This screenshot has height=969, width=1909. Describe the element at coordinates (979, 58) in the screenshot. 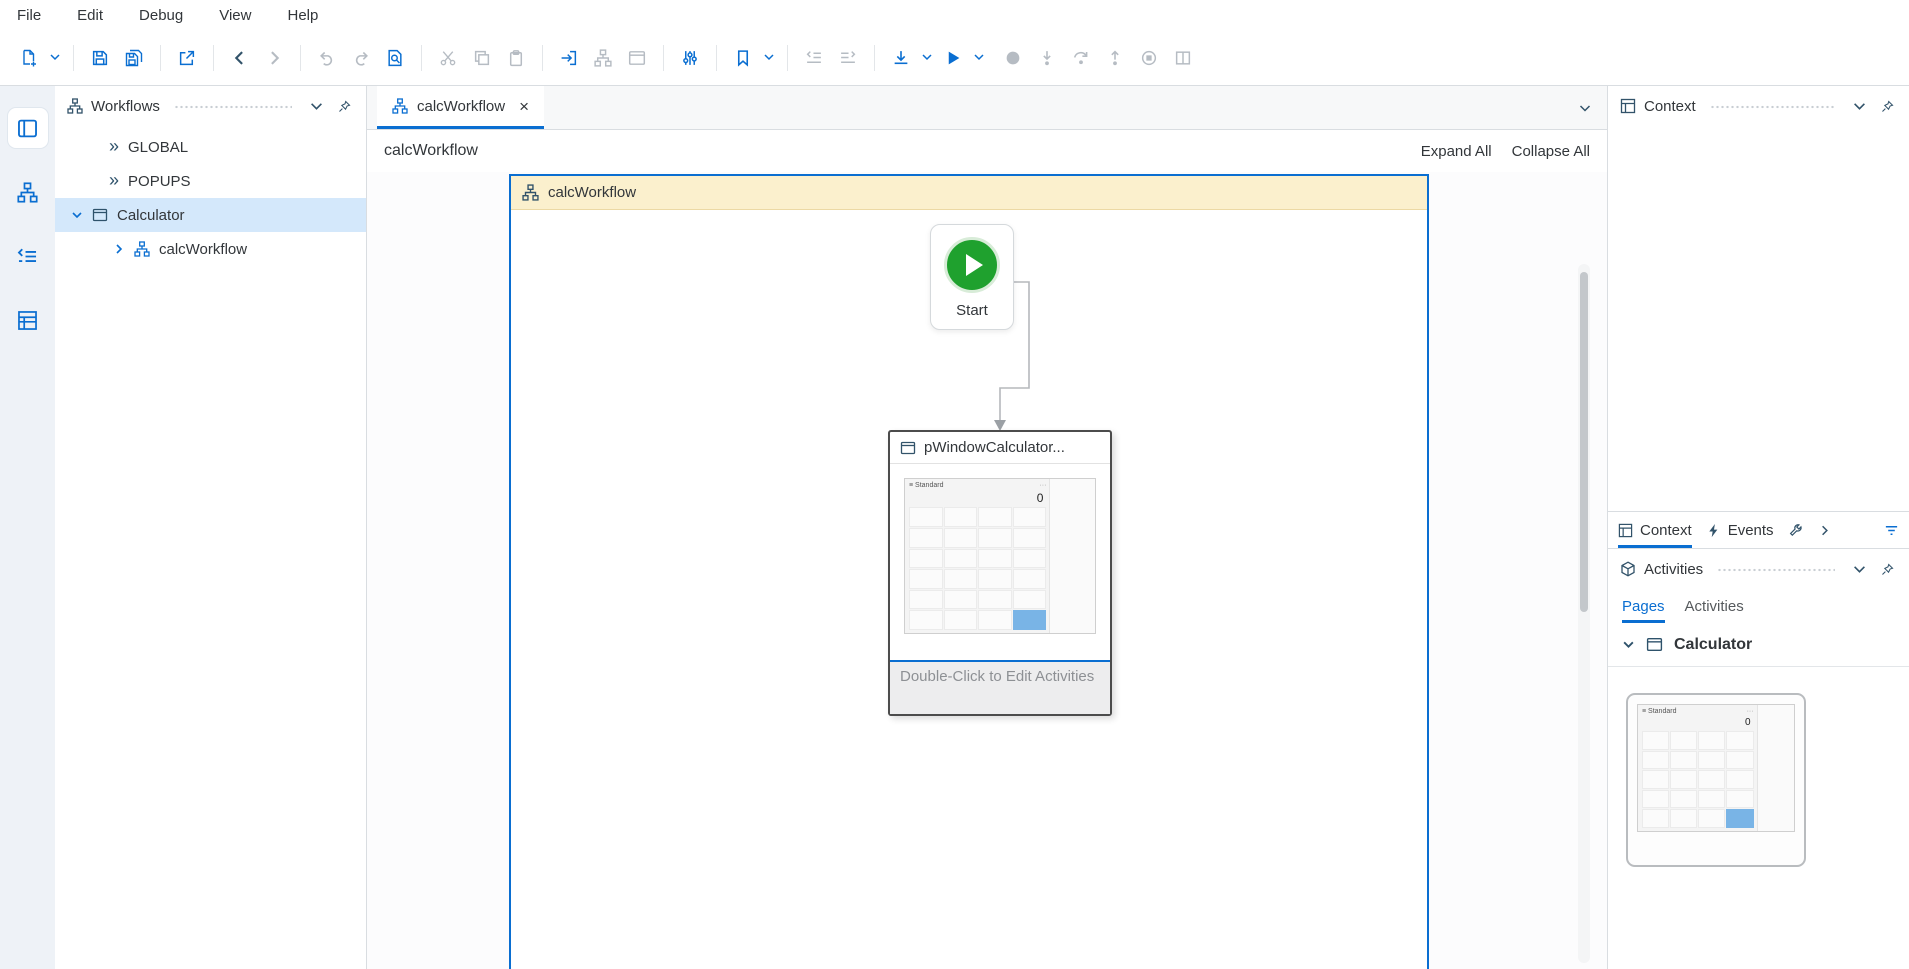

I see `run-dropdown-icon` at that location.